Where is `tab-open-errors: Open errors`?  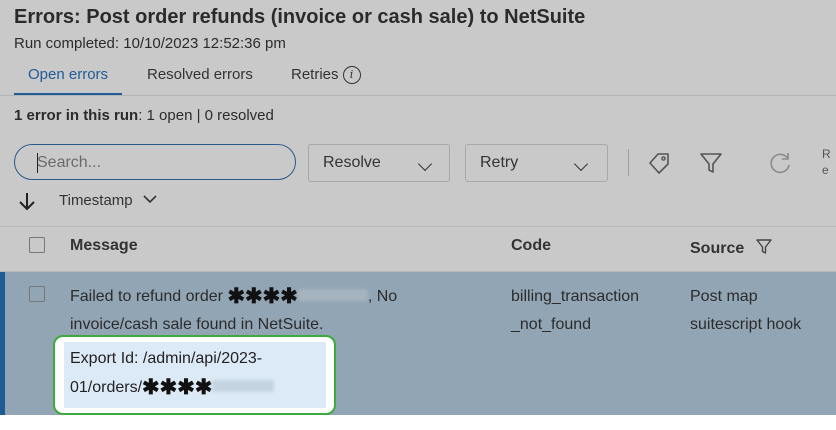 tab-open-errors: Open errors is located at coordinates (68, 79).